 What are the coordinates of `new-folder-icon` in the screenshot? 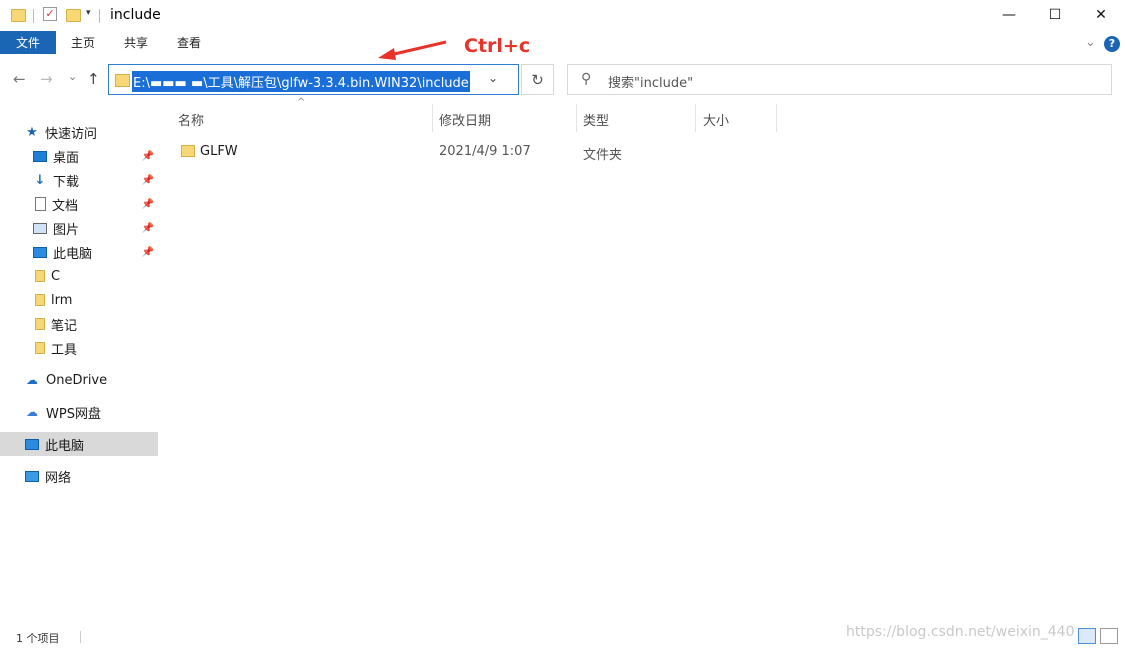 It's located at (73, 15).